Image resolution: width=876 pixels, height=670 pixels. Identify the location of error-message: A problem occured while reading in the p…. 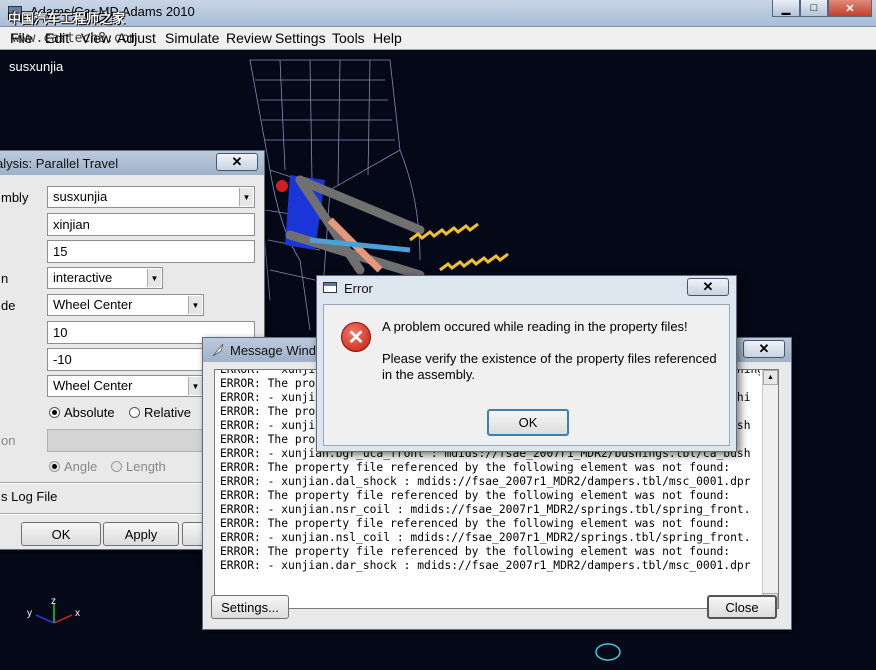
(535, 326).